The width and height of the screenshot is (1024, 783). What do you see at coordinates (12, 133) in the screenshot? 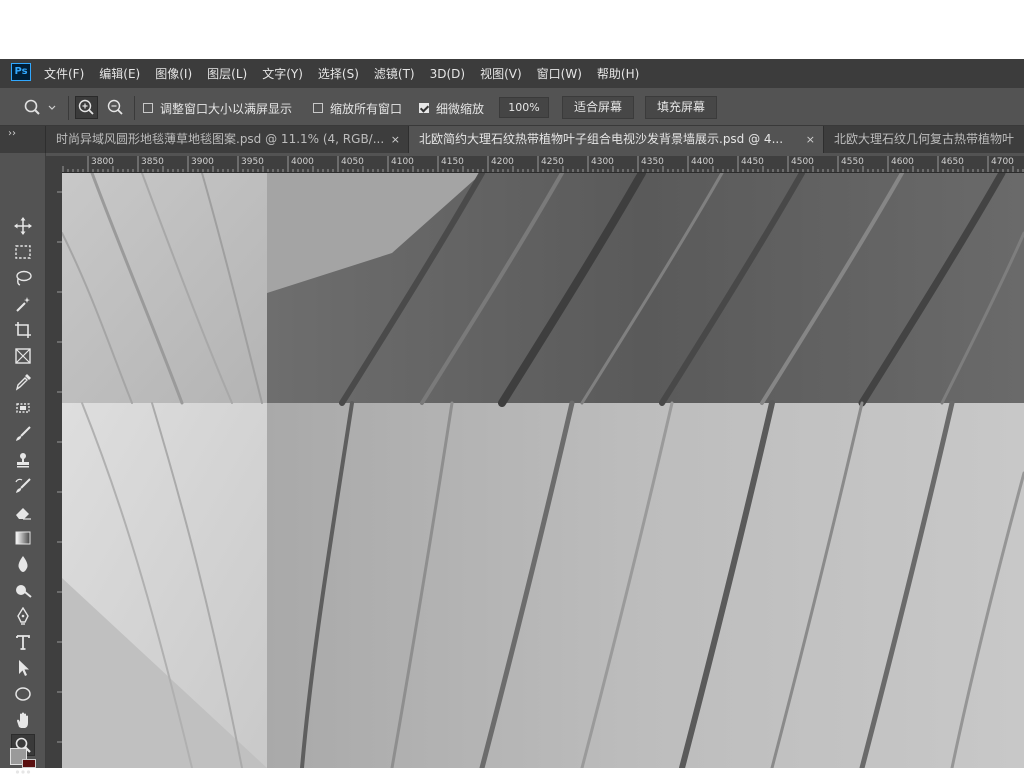
I see `panel-collapse-icon: ››` at bounding box center [12, 133].